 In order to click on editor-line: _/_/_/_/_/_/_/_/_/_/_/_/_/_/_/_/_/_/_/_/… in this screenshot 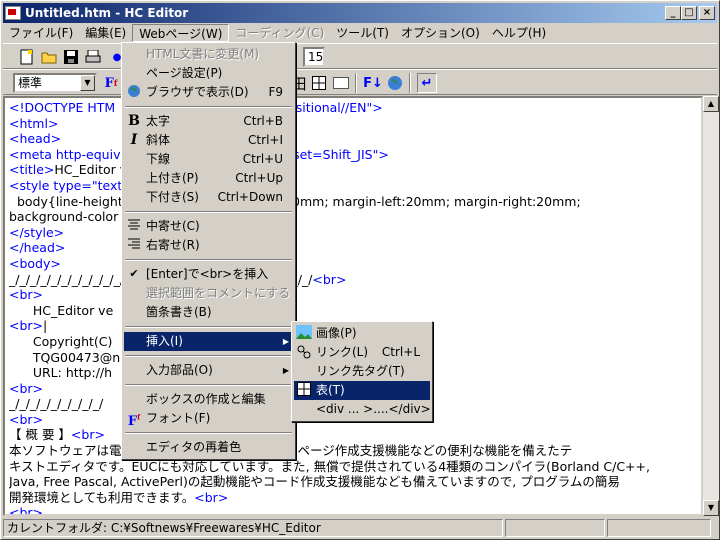, I will do `click(353, 280)`.